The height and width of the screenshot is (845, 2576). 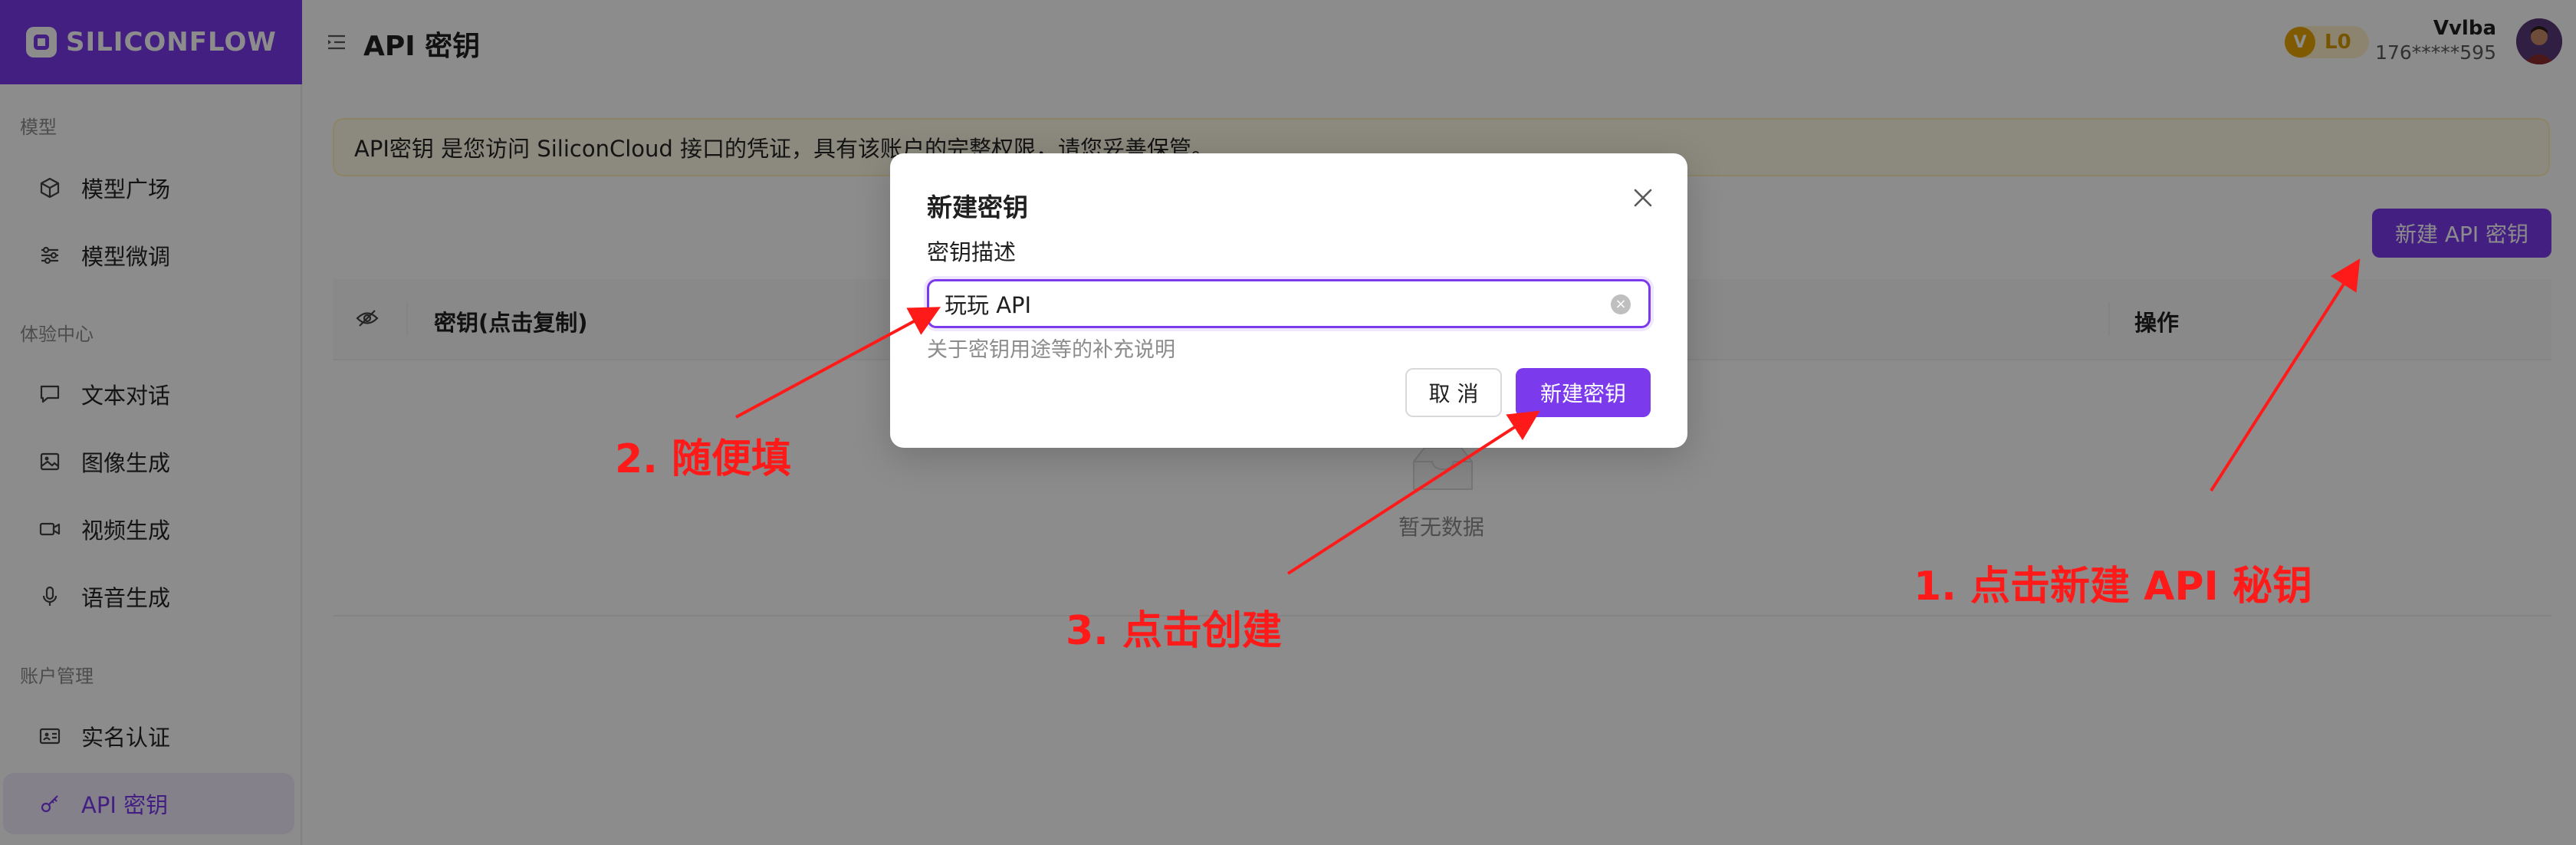 What do you see at coordinates (1643, 198) in the screenshot?
I see `close-icon` at bounding box center [1643, 198].